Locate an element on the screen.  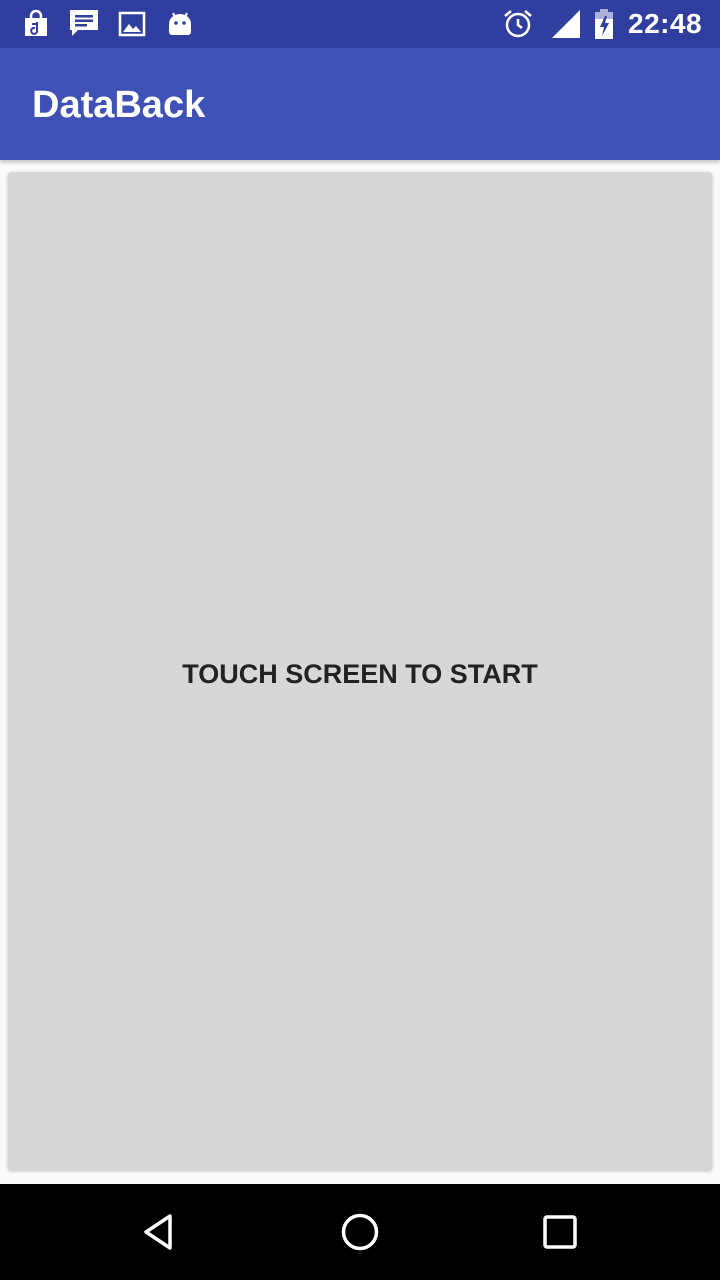
navigation-bar is located at coordinates (360, 1232).